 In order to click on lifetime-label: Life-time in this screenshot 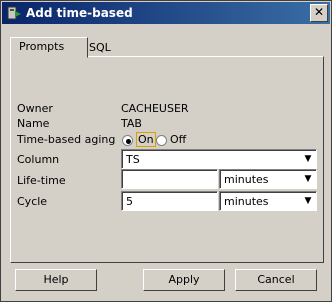, I will do `click(41, 180)`.